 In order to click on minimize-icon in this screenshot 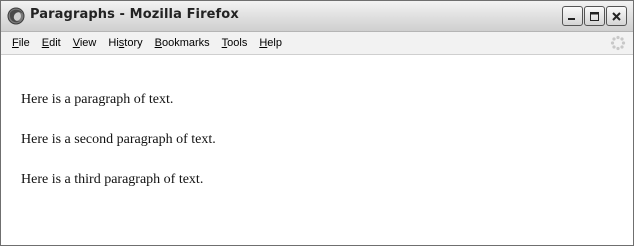, I will do `click(572, 16)`.